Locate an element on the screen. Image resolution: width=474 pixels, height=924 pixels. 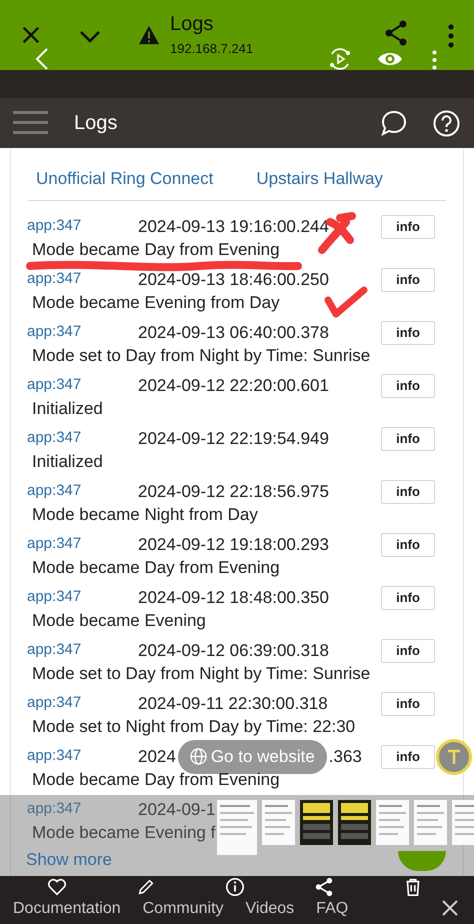
help-icon is located at coordinates (446, 123).